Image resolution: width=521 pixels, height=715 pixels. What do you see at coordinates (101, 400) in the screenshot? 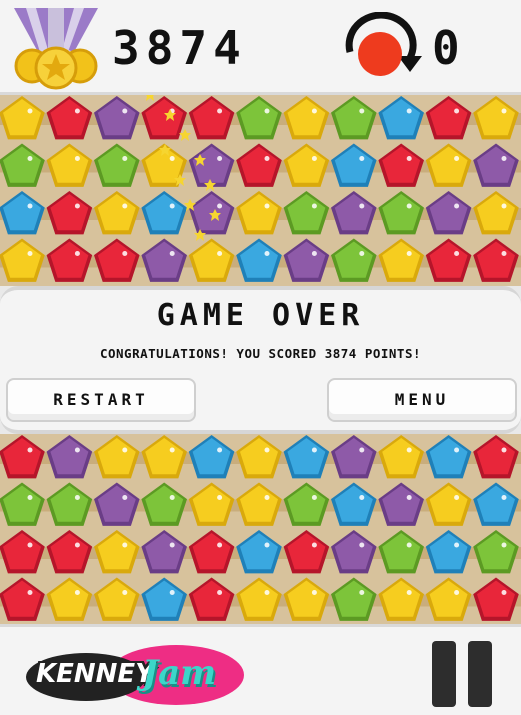
I see `restart-button: RESTART` at bounding box center [101, 400].